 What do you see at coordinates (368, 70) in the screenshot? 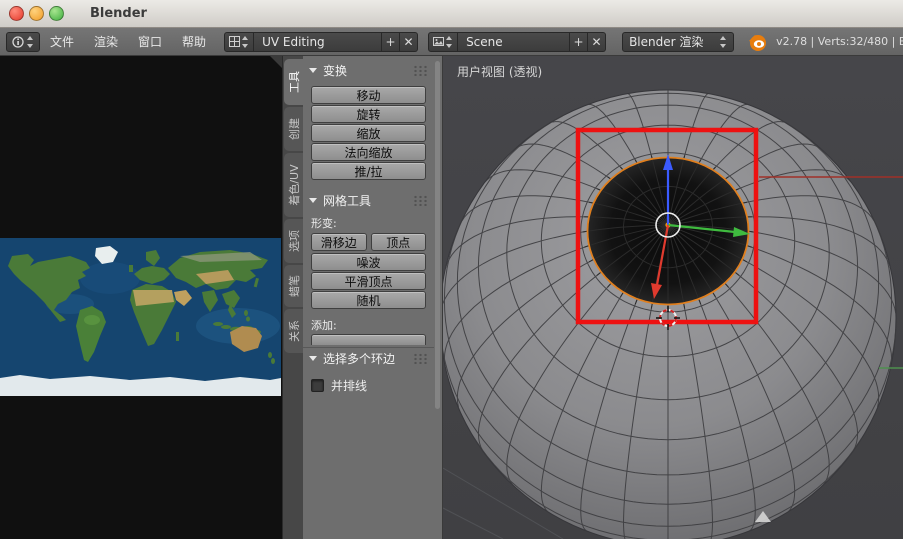
I see `panel-header-transform: 变换` at bounding box center [368, 70].